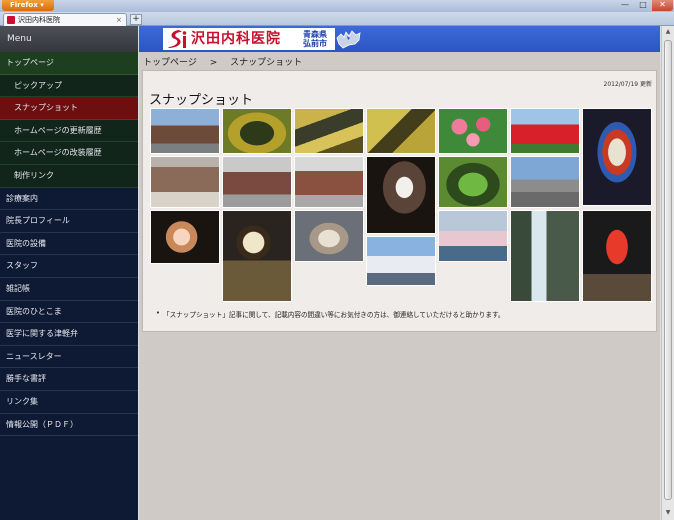 This screenshot has width=674, height=520. I want to click on sidebar-item-production-links: 制作リンク, so click(69, 176).